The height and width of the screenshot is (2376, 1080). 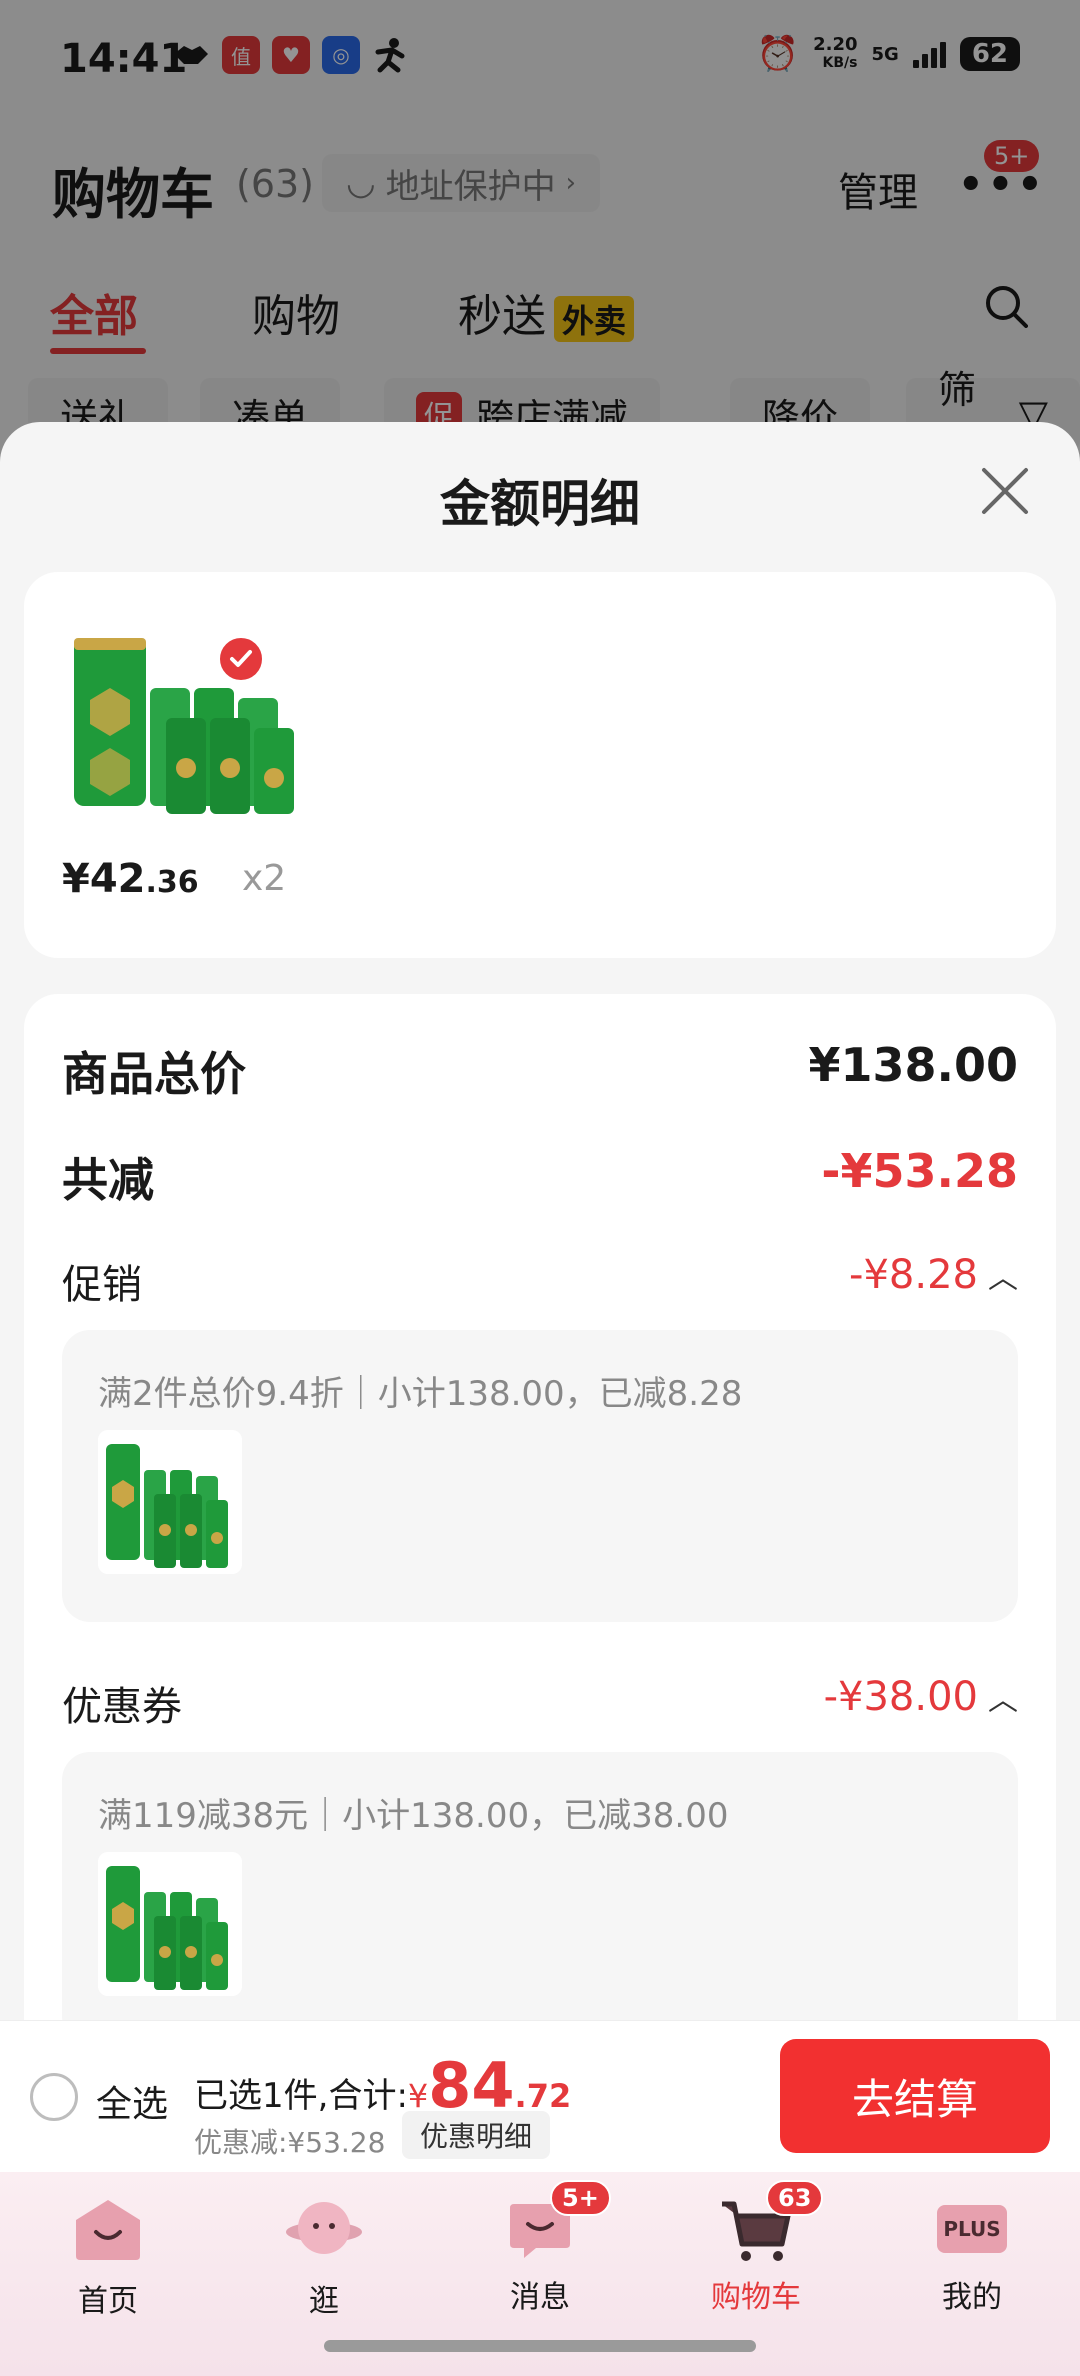 I want to click on nav-home: 首页, so click(x=108, y=2257).